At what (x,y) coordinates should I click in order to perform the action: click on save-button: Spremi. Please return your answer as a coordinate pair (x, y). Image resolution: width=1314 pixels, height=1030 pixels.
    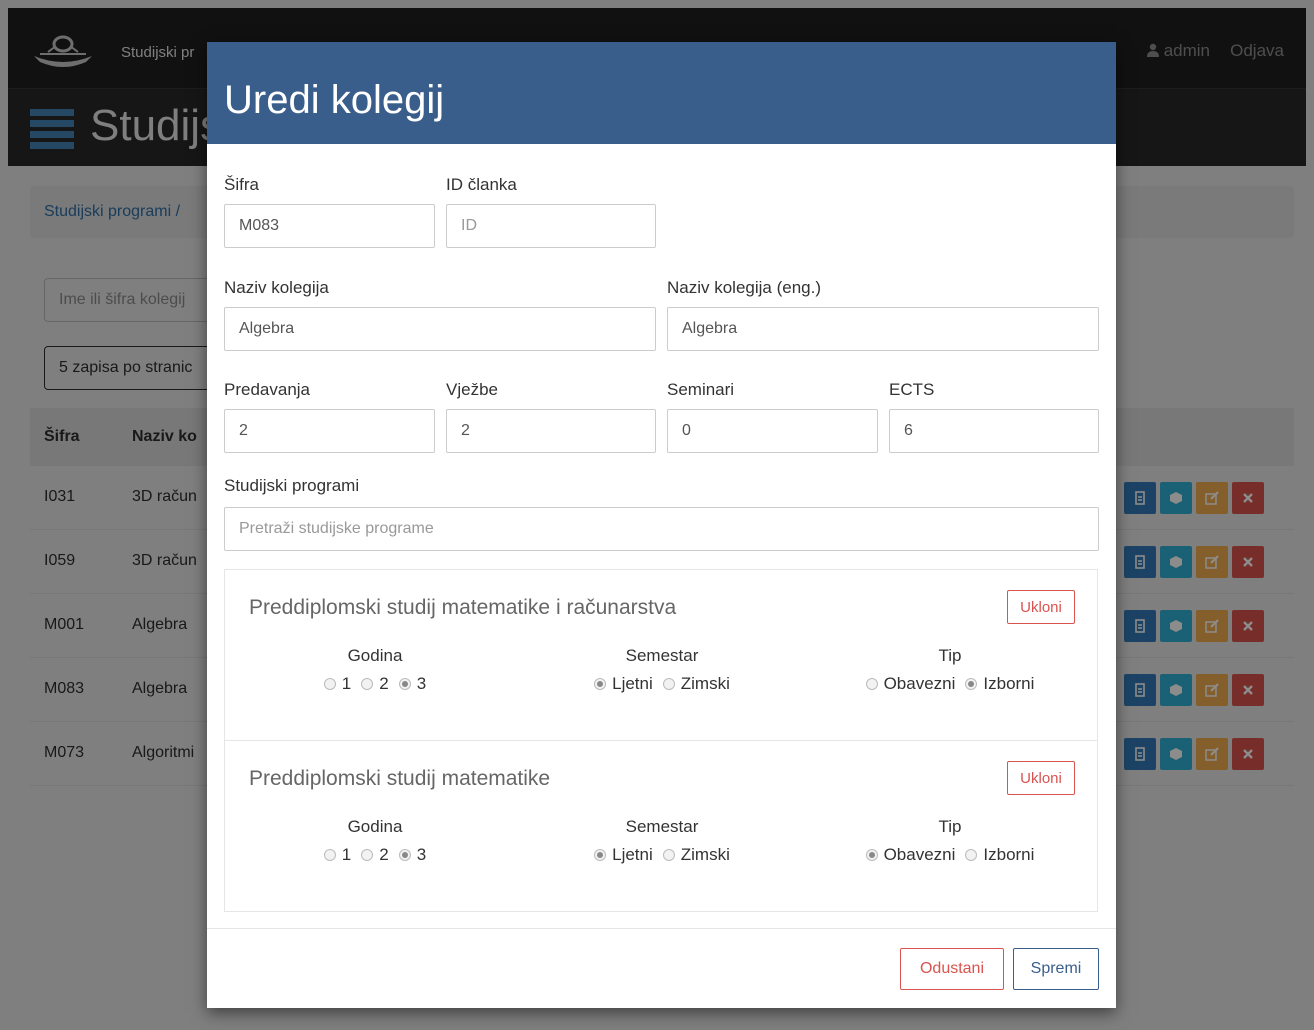
    Looking at the image, I should click on (1056, 969).